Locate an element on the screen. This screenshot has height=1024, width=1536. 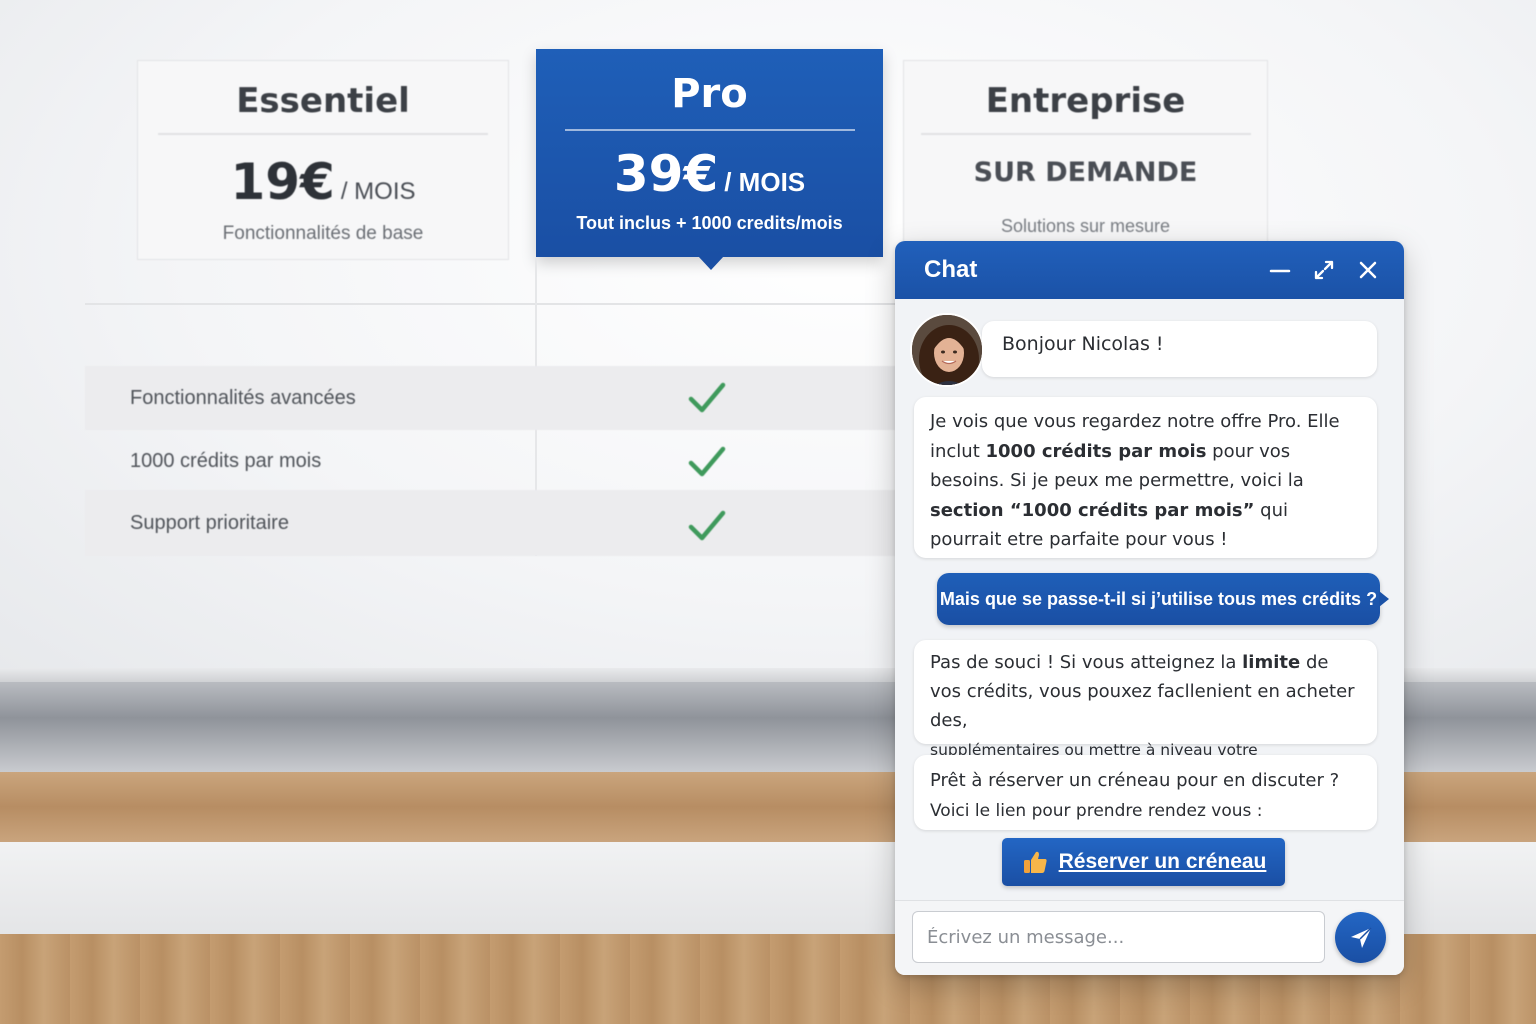
thumbs-up-icon is located at coordinates (1035, 862).